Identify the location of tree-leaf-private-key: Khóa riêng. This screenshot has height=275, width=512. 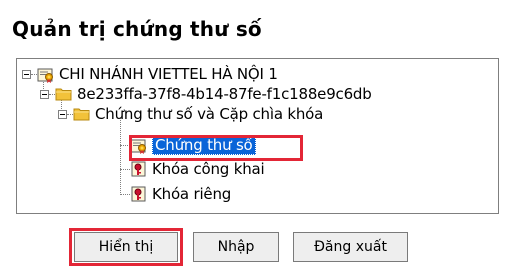
(180, 194).